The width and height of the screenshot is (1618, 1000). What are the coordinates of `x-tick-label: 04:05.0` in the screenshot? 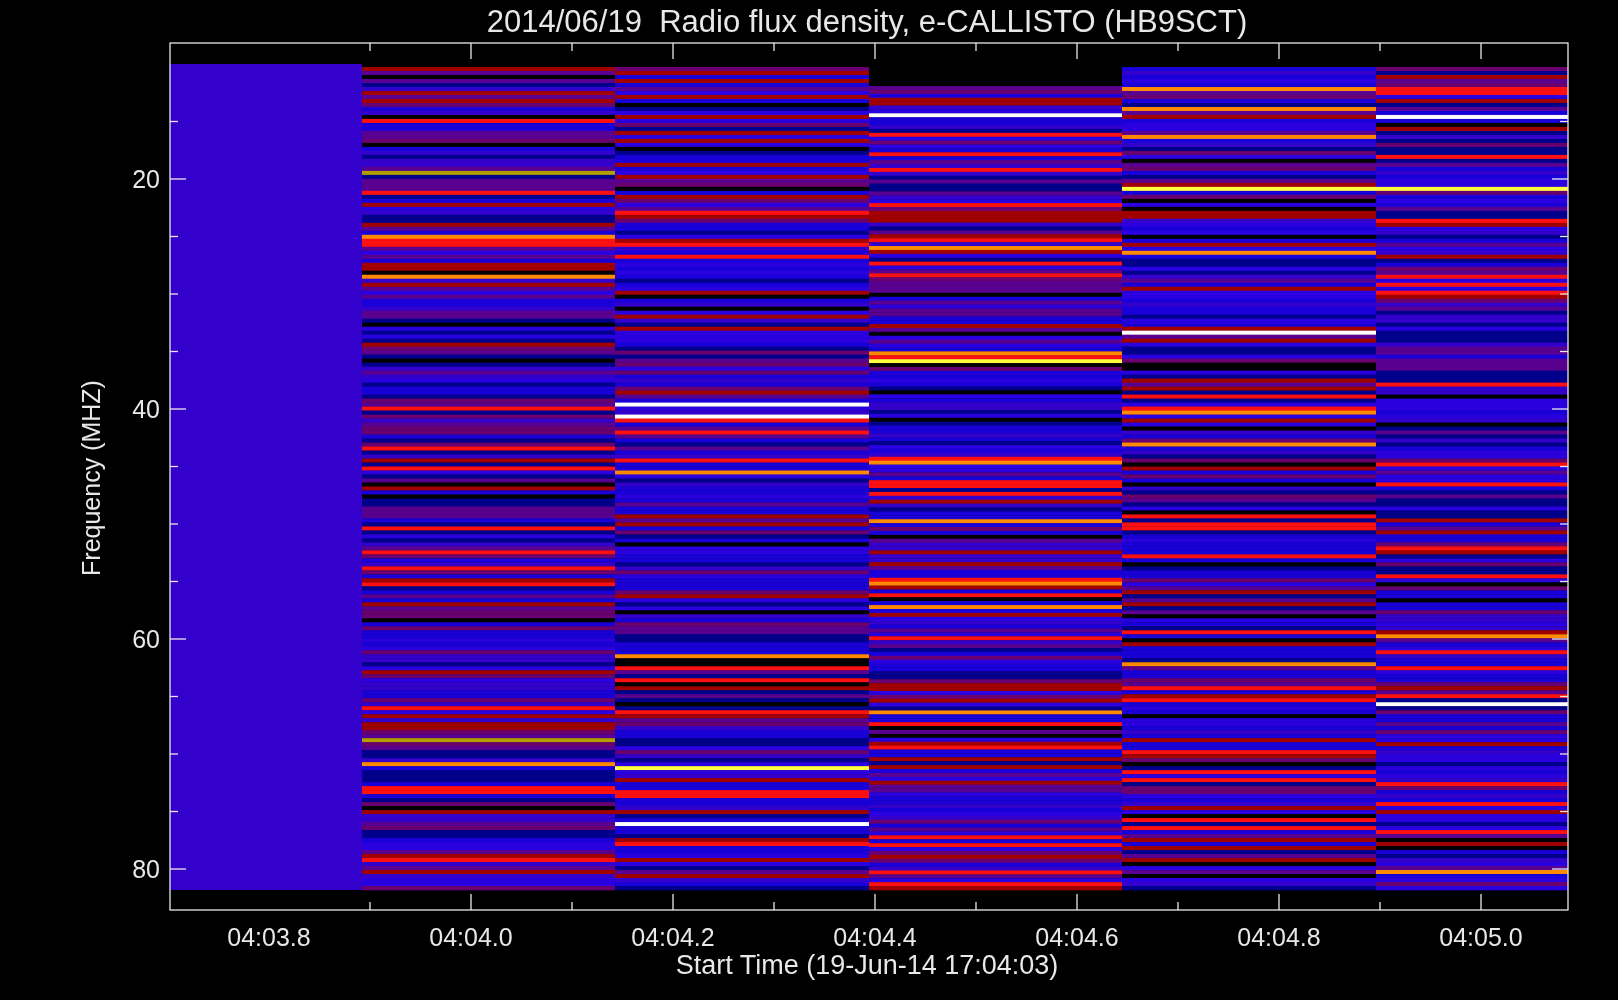 It's located at (1481, 937).